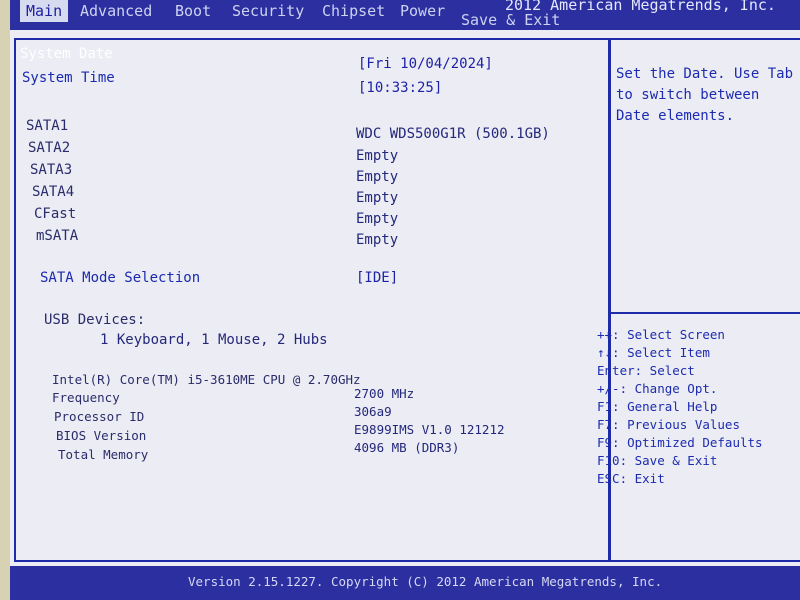  I want to click on usb-devices-label: USB Devices:, so click(95, 320).